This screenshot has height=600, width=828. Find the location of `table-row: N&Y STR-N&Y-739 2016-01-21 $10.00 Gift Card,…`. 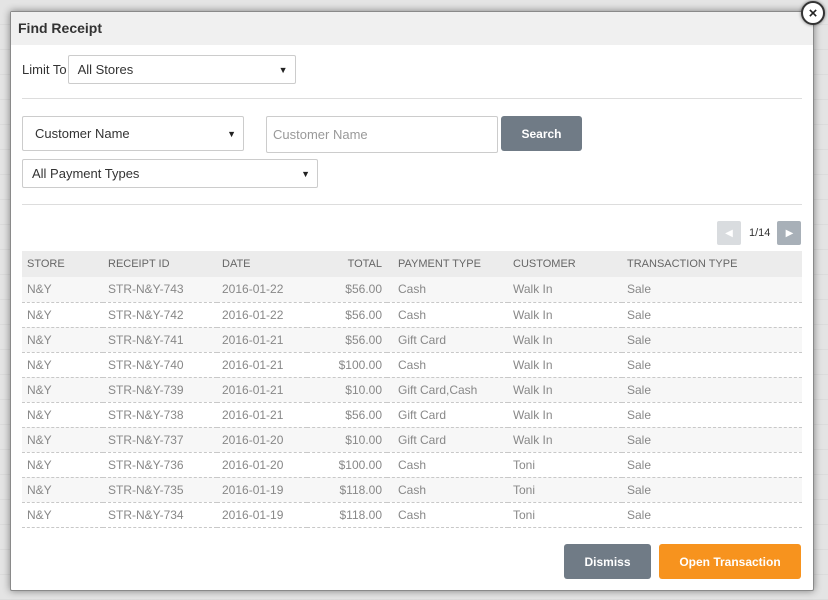

table-row: N&Y STR-N&Y-739 2016-01-21 $10.00 Gift Card,… is located at coordinates (412, 389).